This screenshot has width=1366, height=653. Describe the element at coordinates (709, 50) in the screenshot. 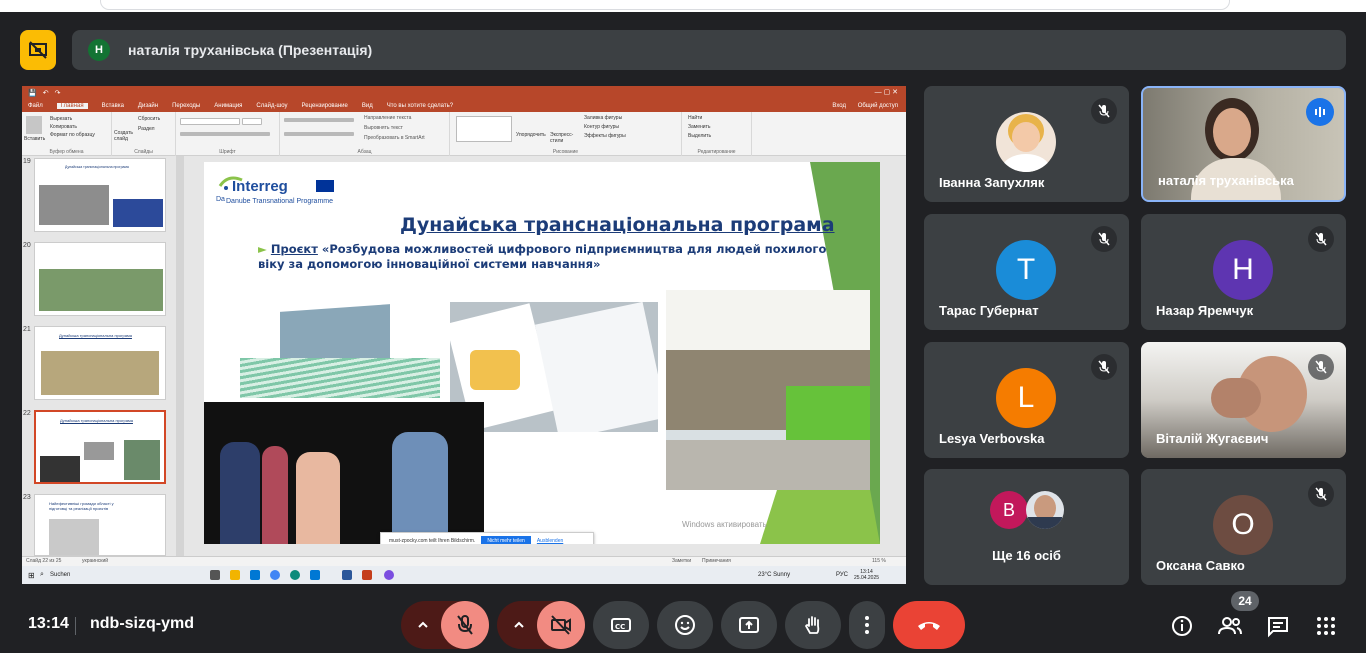

I see `presenter-pill: Н наталія труханівська (Презентація)` at that location.